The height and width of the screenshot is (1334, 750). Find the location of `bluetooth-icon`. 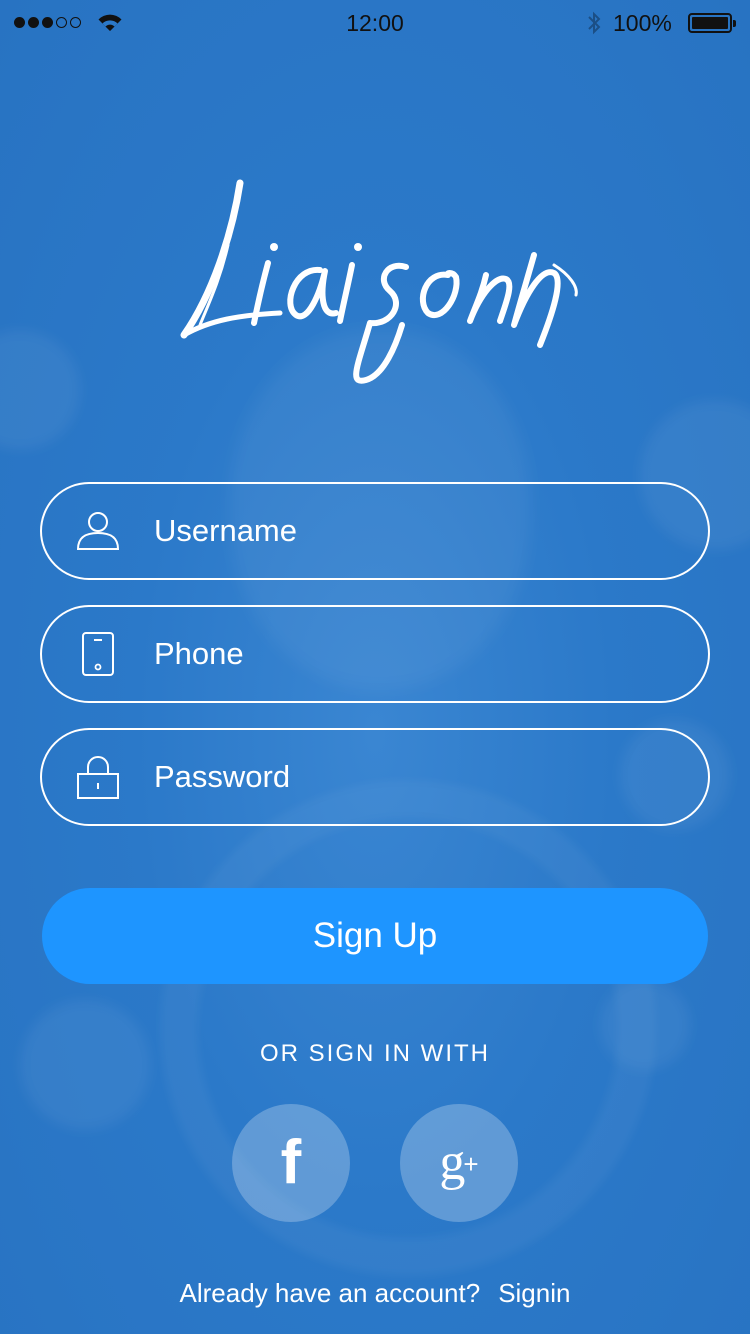

bluetooth-icon is located at coordinates (594, 23).